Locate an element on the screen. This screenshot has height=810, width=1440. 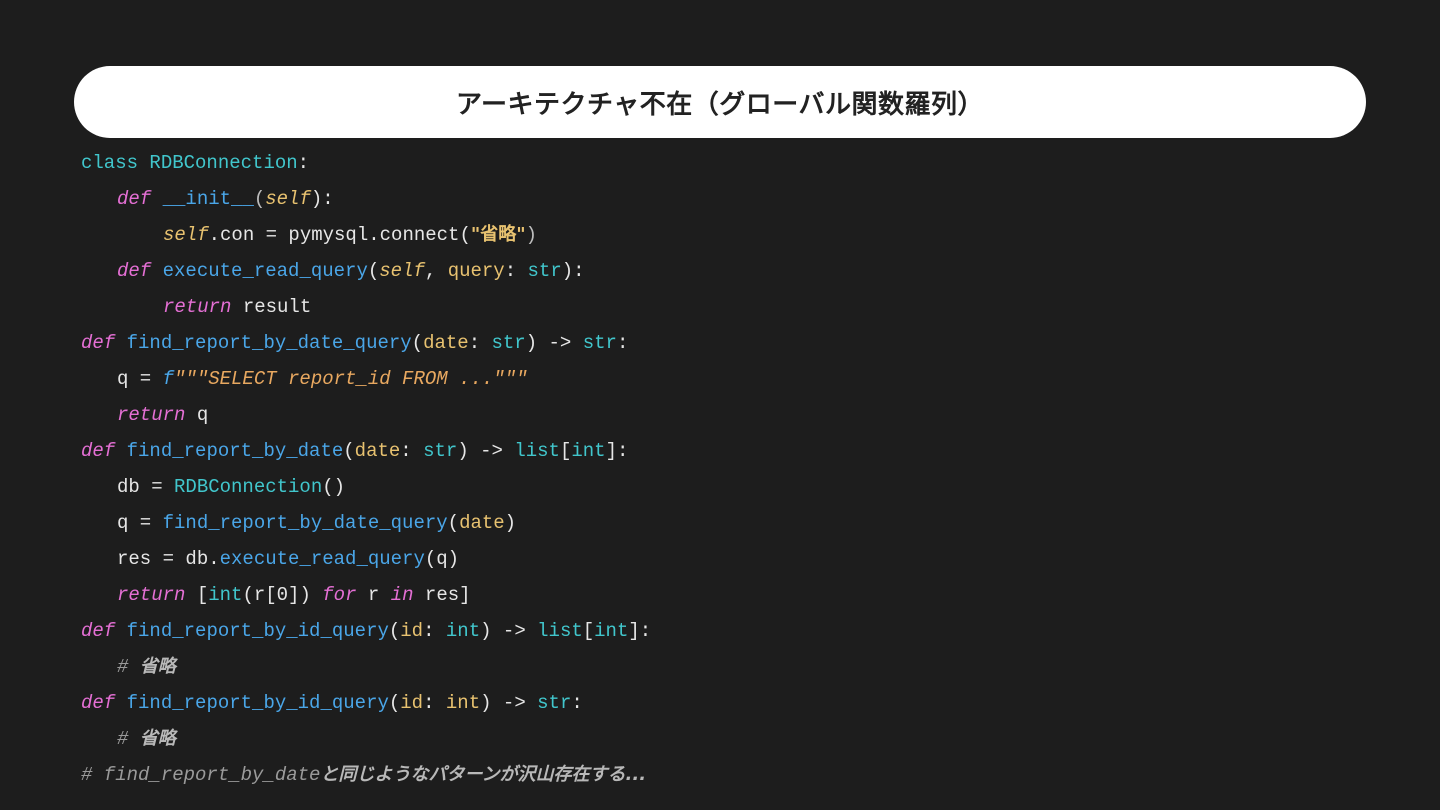
parameter: query is located at coordinates (476, 271).